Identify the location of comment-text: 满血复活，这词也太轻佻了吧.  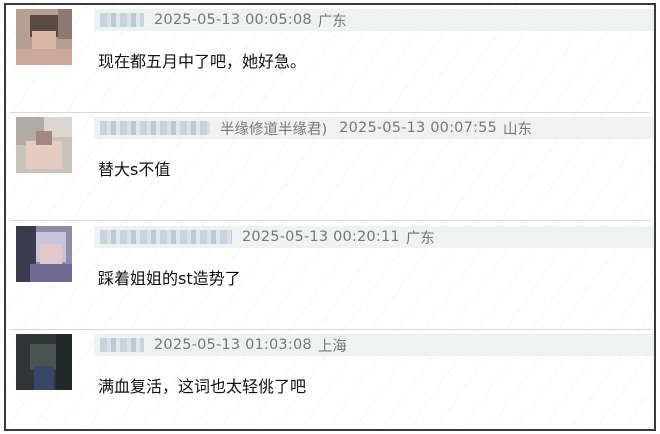
(202, 386).